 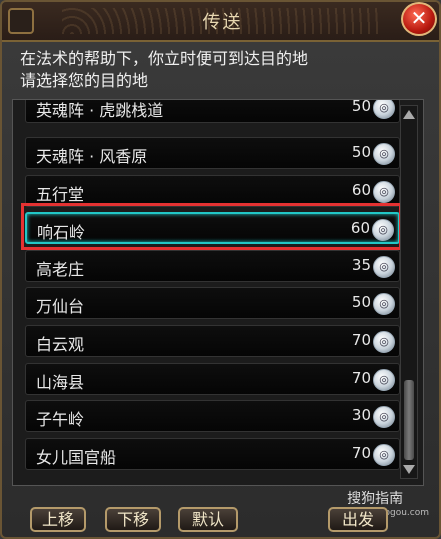 I want to click on scroll-down-arrow-icon, so click(x=409, y=469).